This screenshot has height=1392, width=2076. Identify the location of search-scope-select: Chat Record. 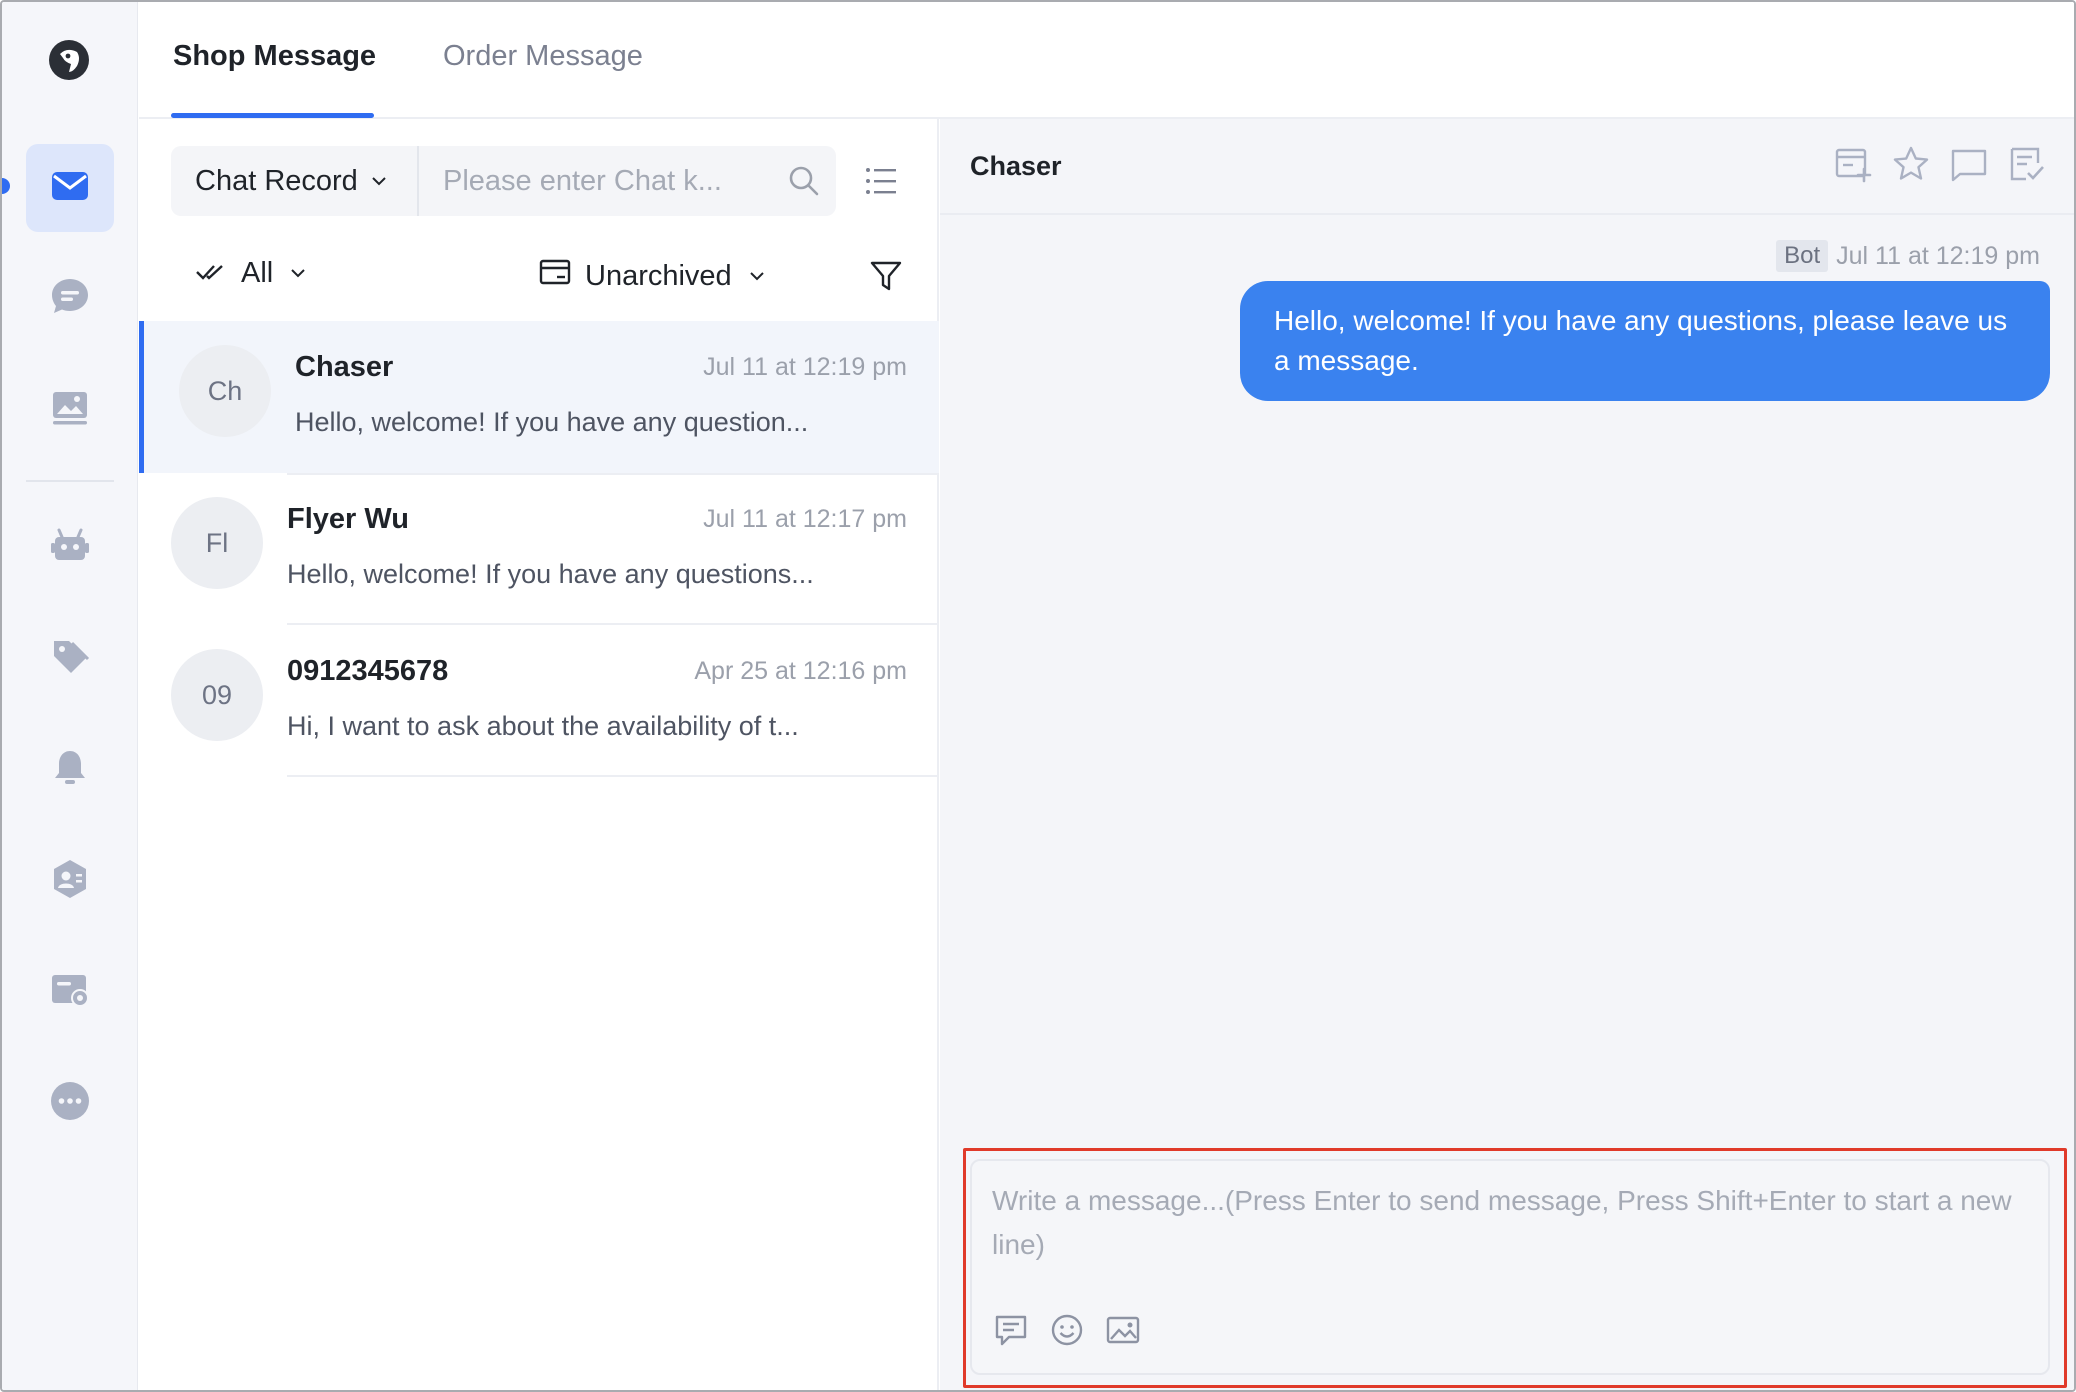
(295, 181).